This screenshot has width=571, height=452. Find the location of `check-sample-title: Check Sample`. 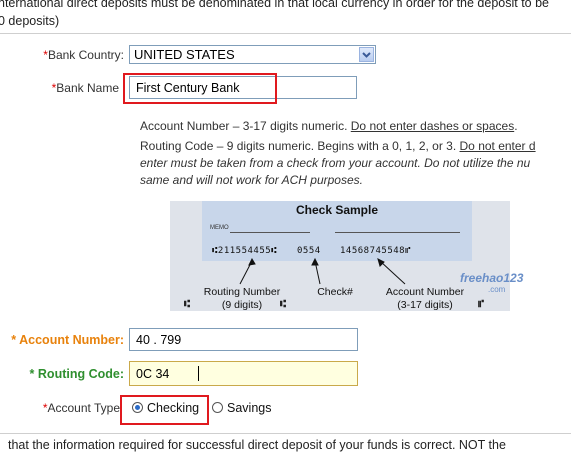

check-sample-title: Check Sample is located at coordinates (337, 210).